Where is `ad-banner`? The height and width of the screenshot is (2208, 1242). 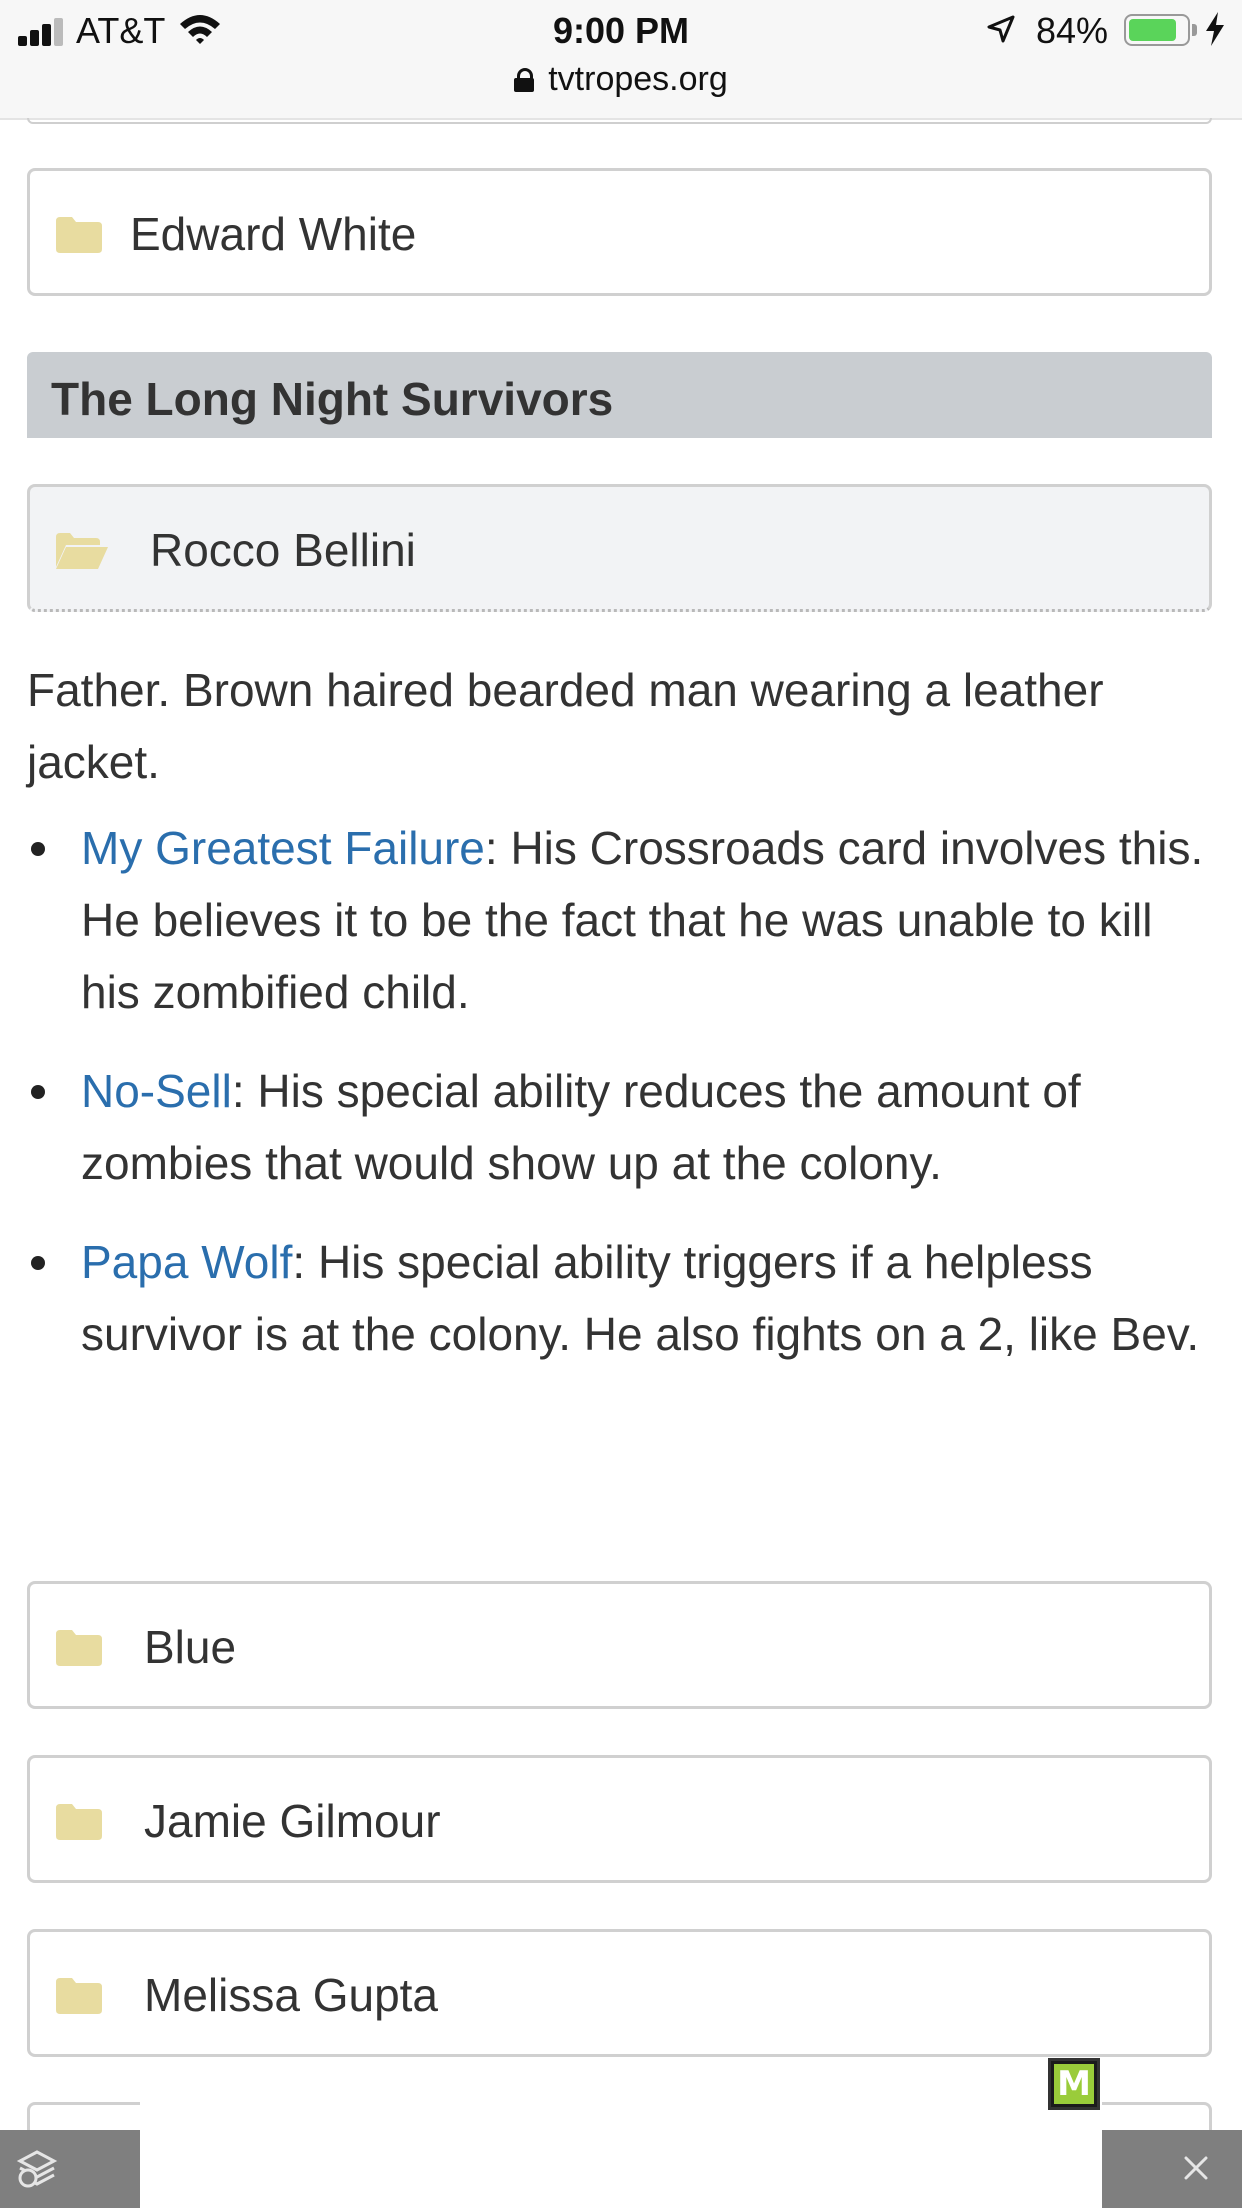 ad-banner is located at coordinates (621, 2154).